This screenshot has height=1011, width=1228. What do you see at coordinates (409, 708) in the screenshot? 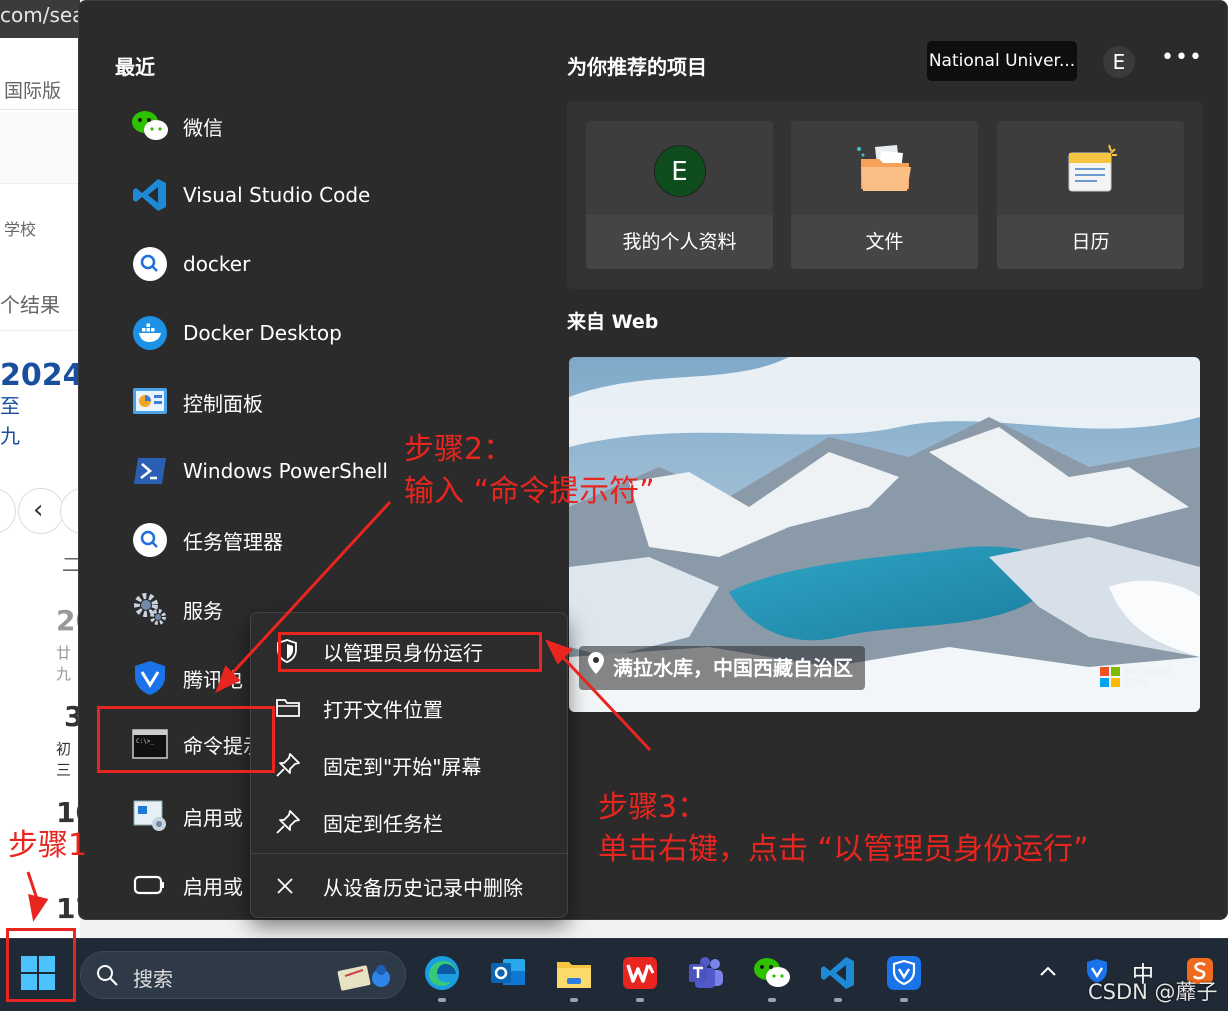
I see `menu-open-file-location: 打开文件位置` at bounding box center [409, 708].